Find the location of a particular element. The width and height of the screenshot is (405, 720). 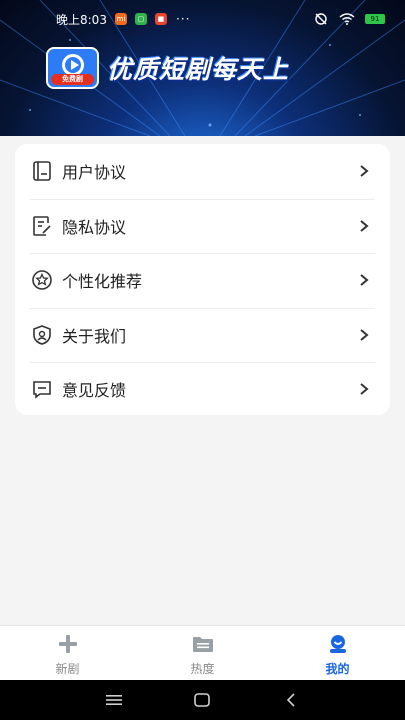

tab-mine: 我的 is located at coordinates (337, 653).